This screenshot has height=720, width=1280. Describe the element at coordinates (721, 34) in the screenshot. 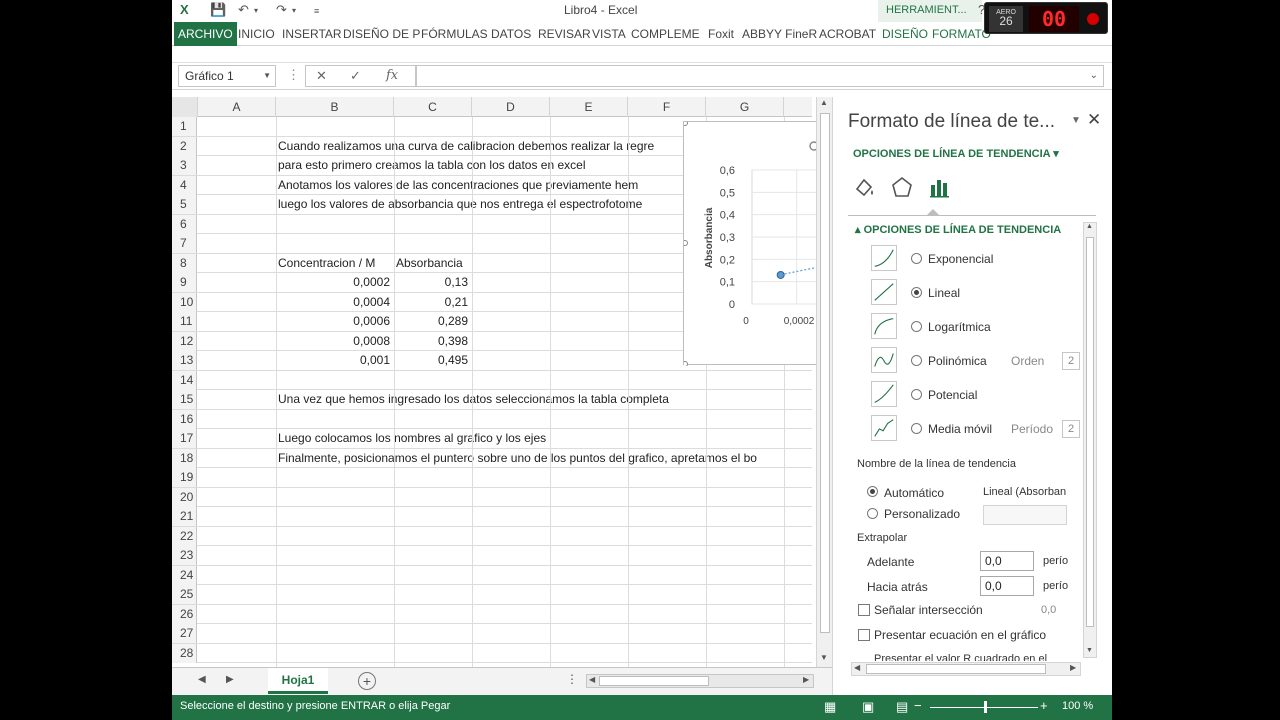

I see `tab-foxit: Foxit` at that location.